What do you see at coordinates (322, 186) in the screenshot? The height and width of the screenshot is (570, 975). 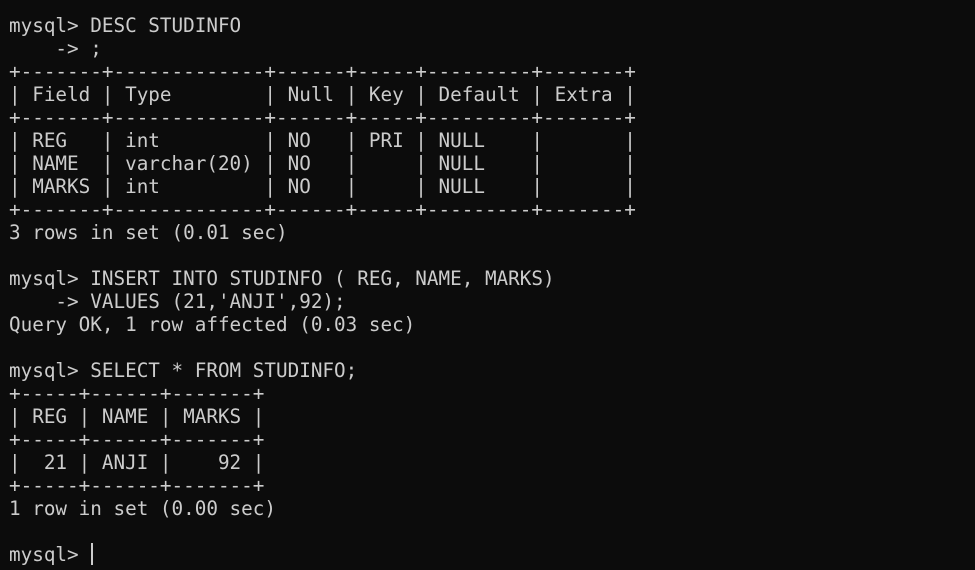 I see `table-row: | MARKS | int | NO | | NULL | |` at bounding box center [322, 186].